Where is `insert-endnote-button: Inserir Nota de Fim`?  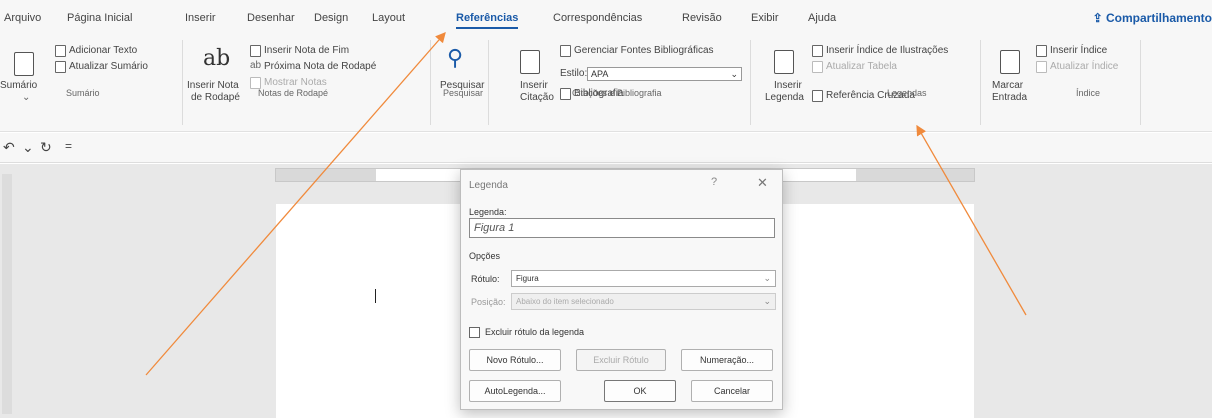 insert-endnote-button: Inserir Nota de Fim is located at coordinates (306, 50).